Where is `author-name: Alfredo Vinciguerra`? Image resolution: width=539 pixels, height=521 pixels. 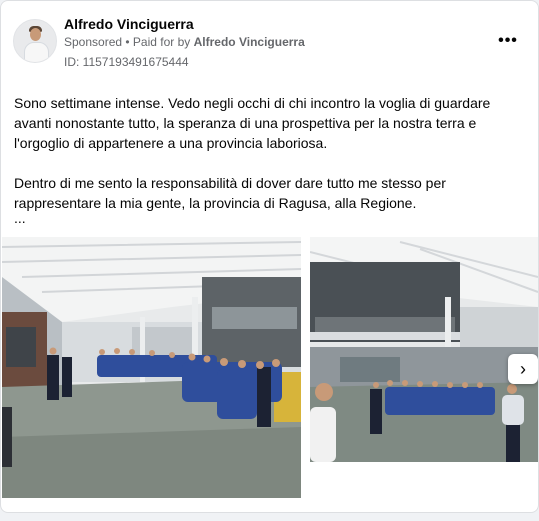 author-name: Alfredo Vinciguerra is located at coordinates (129, 24).